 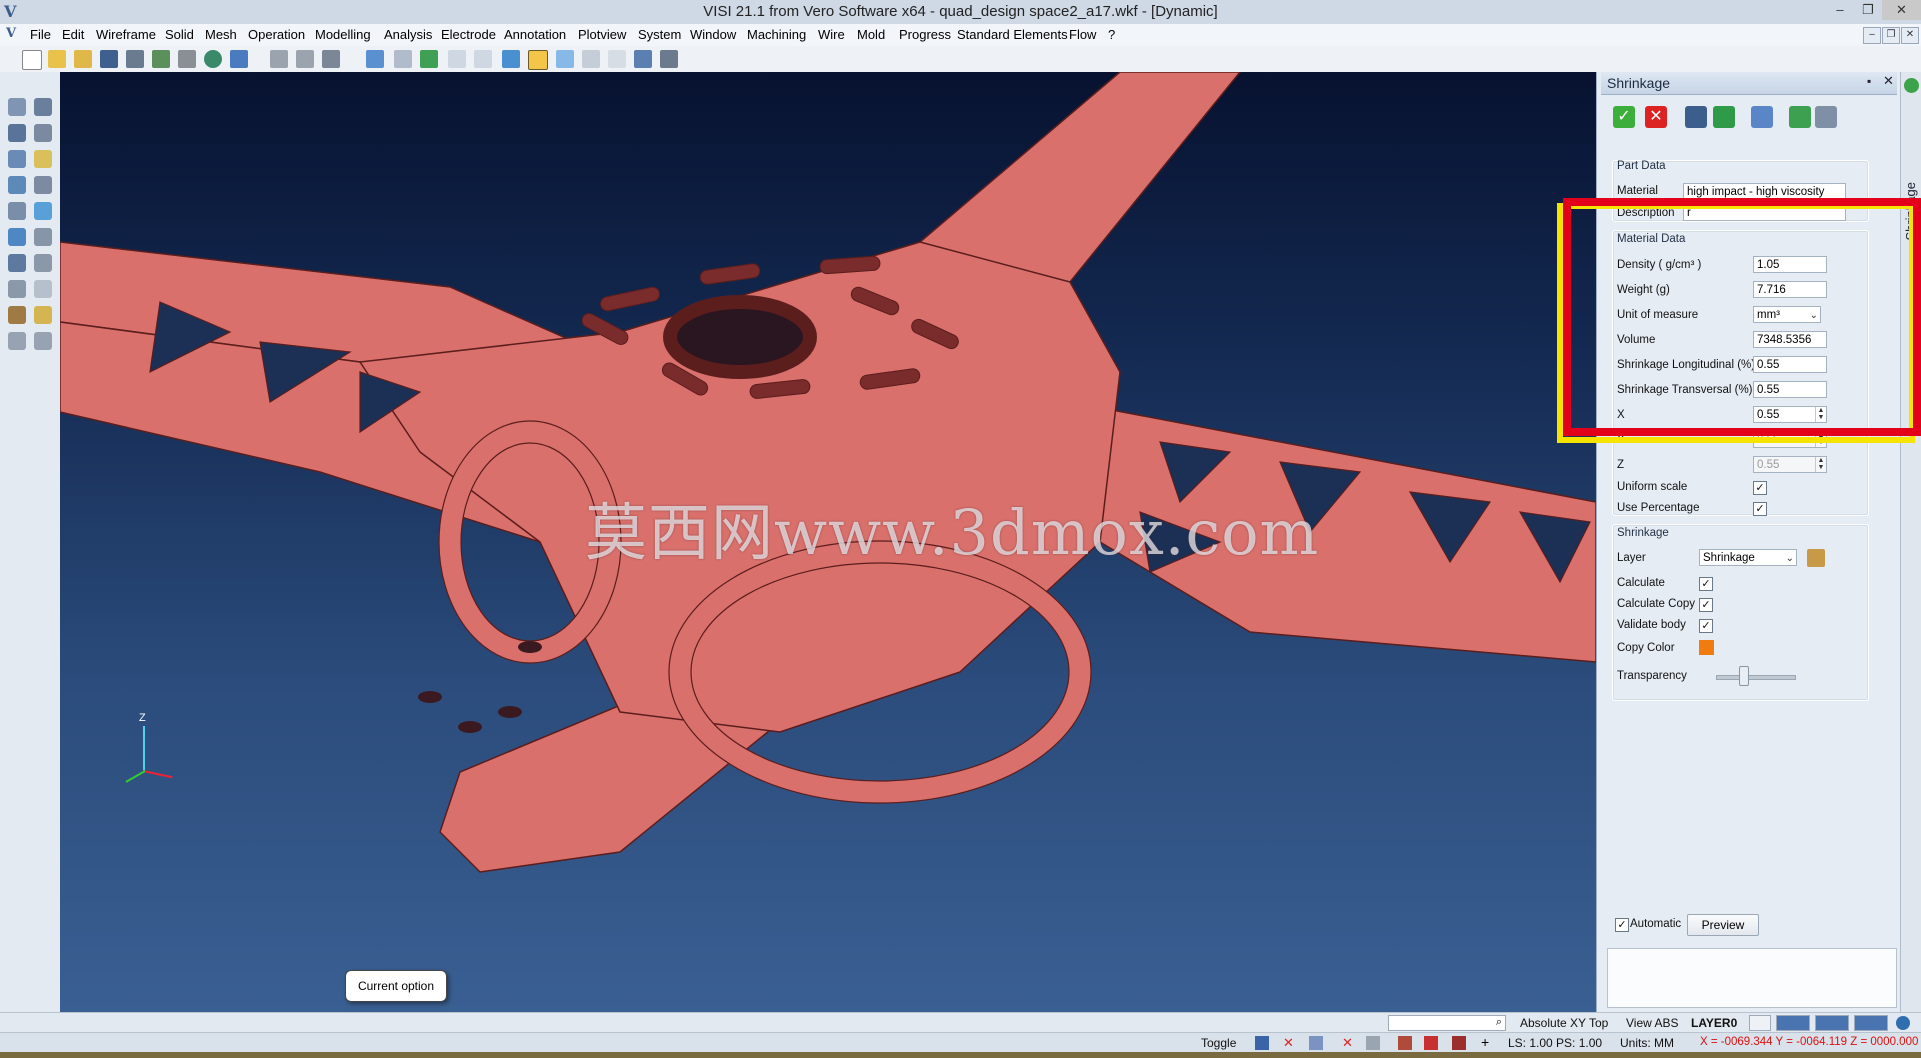 I want to click on tools-icon, so click(x=17, y=315).